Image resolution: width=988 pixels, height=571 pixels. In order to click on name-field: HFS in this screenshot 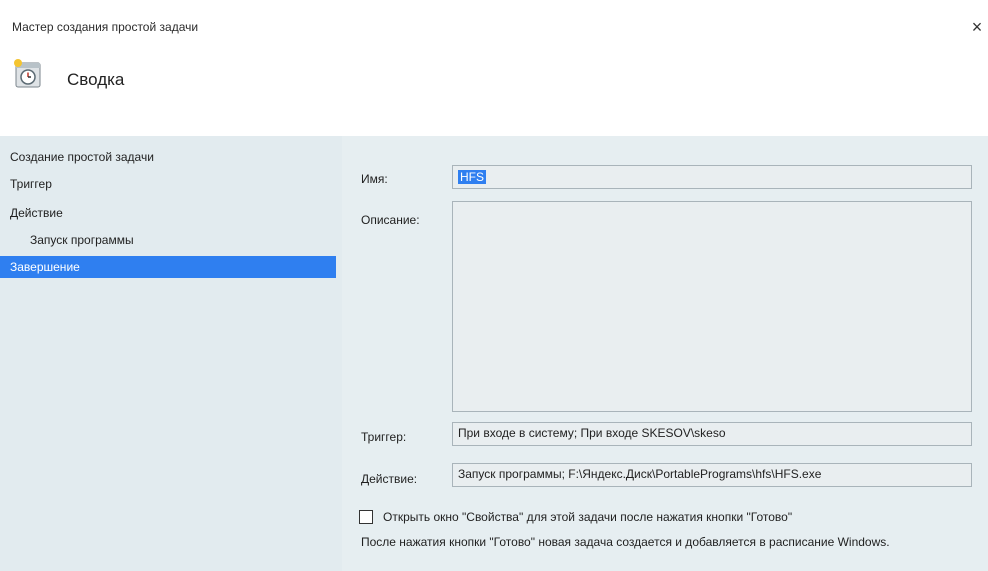, I will do `click(712, 177)`.